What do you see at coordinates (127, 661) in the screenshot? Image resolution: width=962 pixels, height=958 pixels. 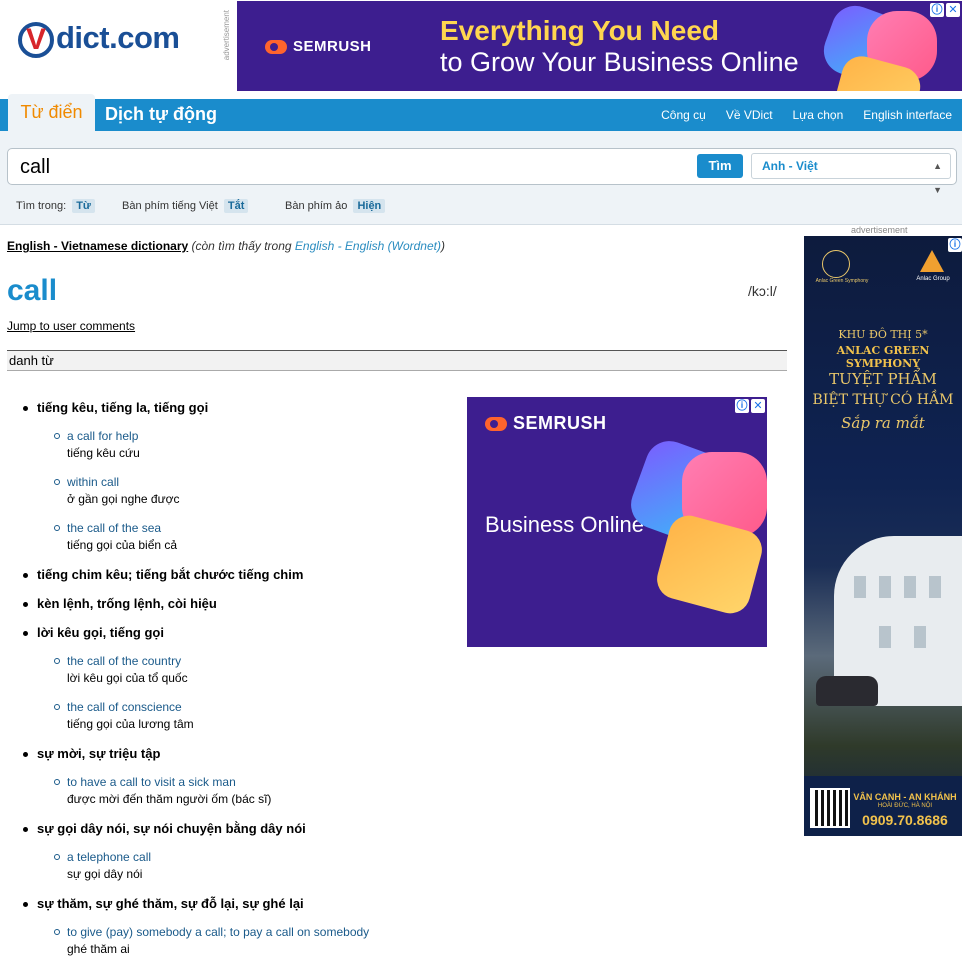 I see `example-en: the call of the country` at bounding box center [127, 661].